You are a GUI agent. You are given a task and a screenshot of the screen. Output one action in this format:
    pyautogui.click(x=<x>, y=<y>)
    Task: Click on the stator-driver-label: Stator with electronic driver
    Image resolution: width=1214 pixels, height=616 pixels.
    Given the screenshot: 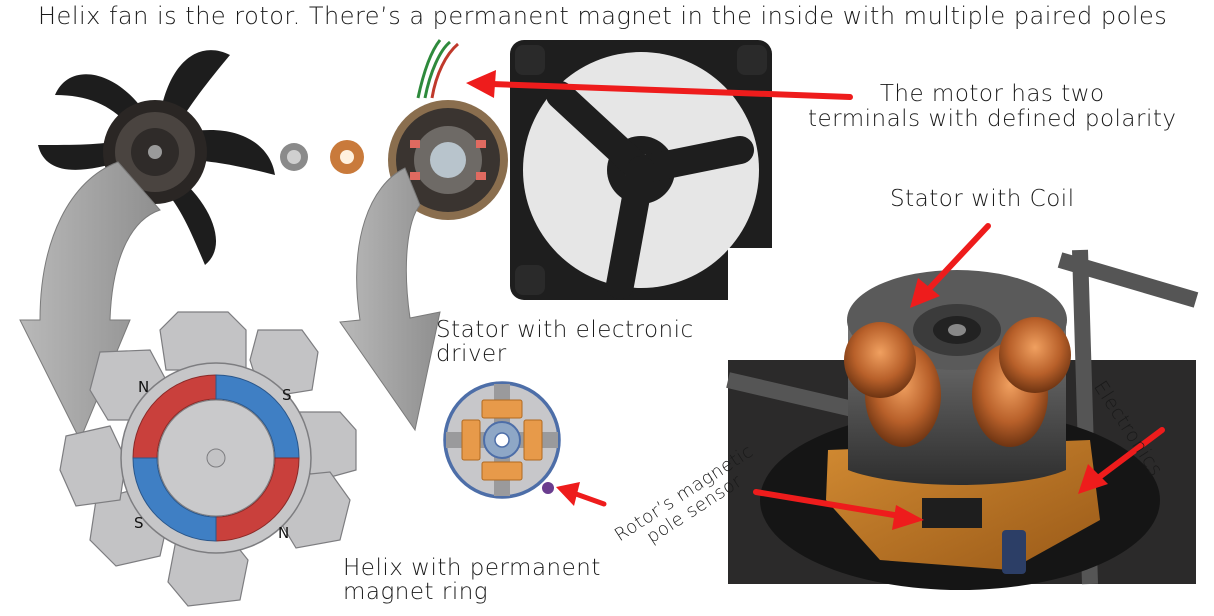 What is the action you would take?
    pyautogui.click(x=565, y=342)
    